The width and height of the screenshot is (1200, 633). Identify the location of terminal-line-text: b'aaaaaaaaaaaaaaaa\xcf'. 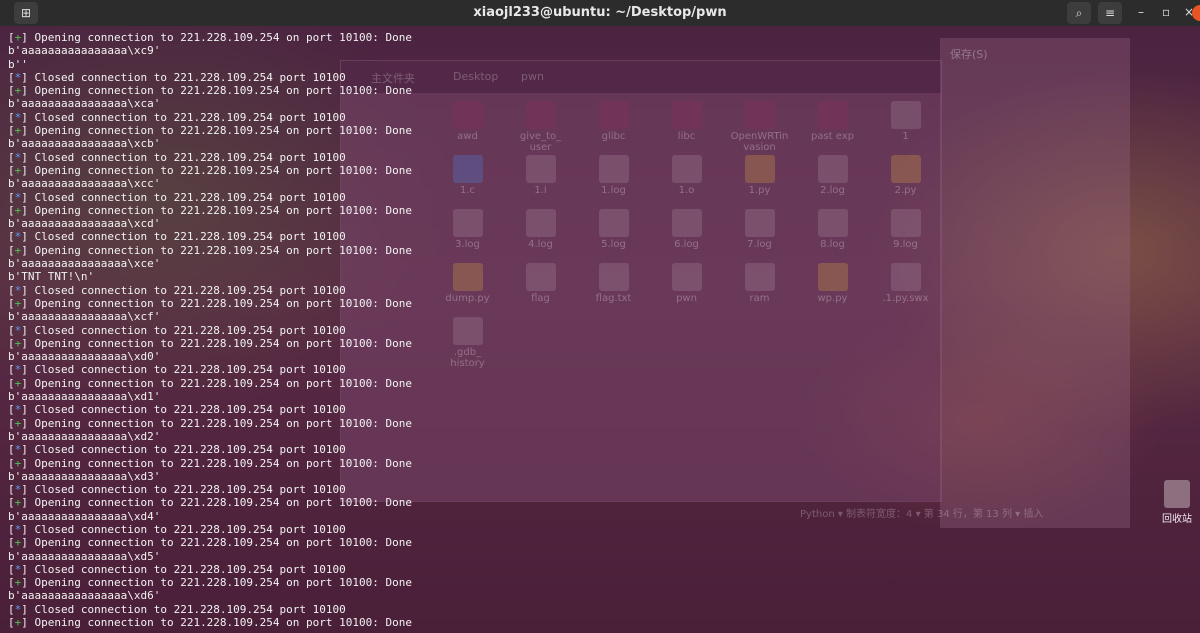
(84, 317).